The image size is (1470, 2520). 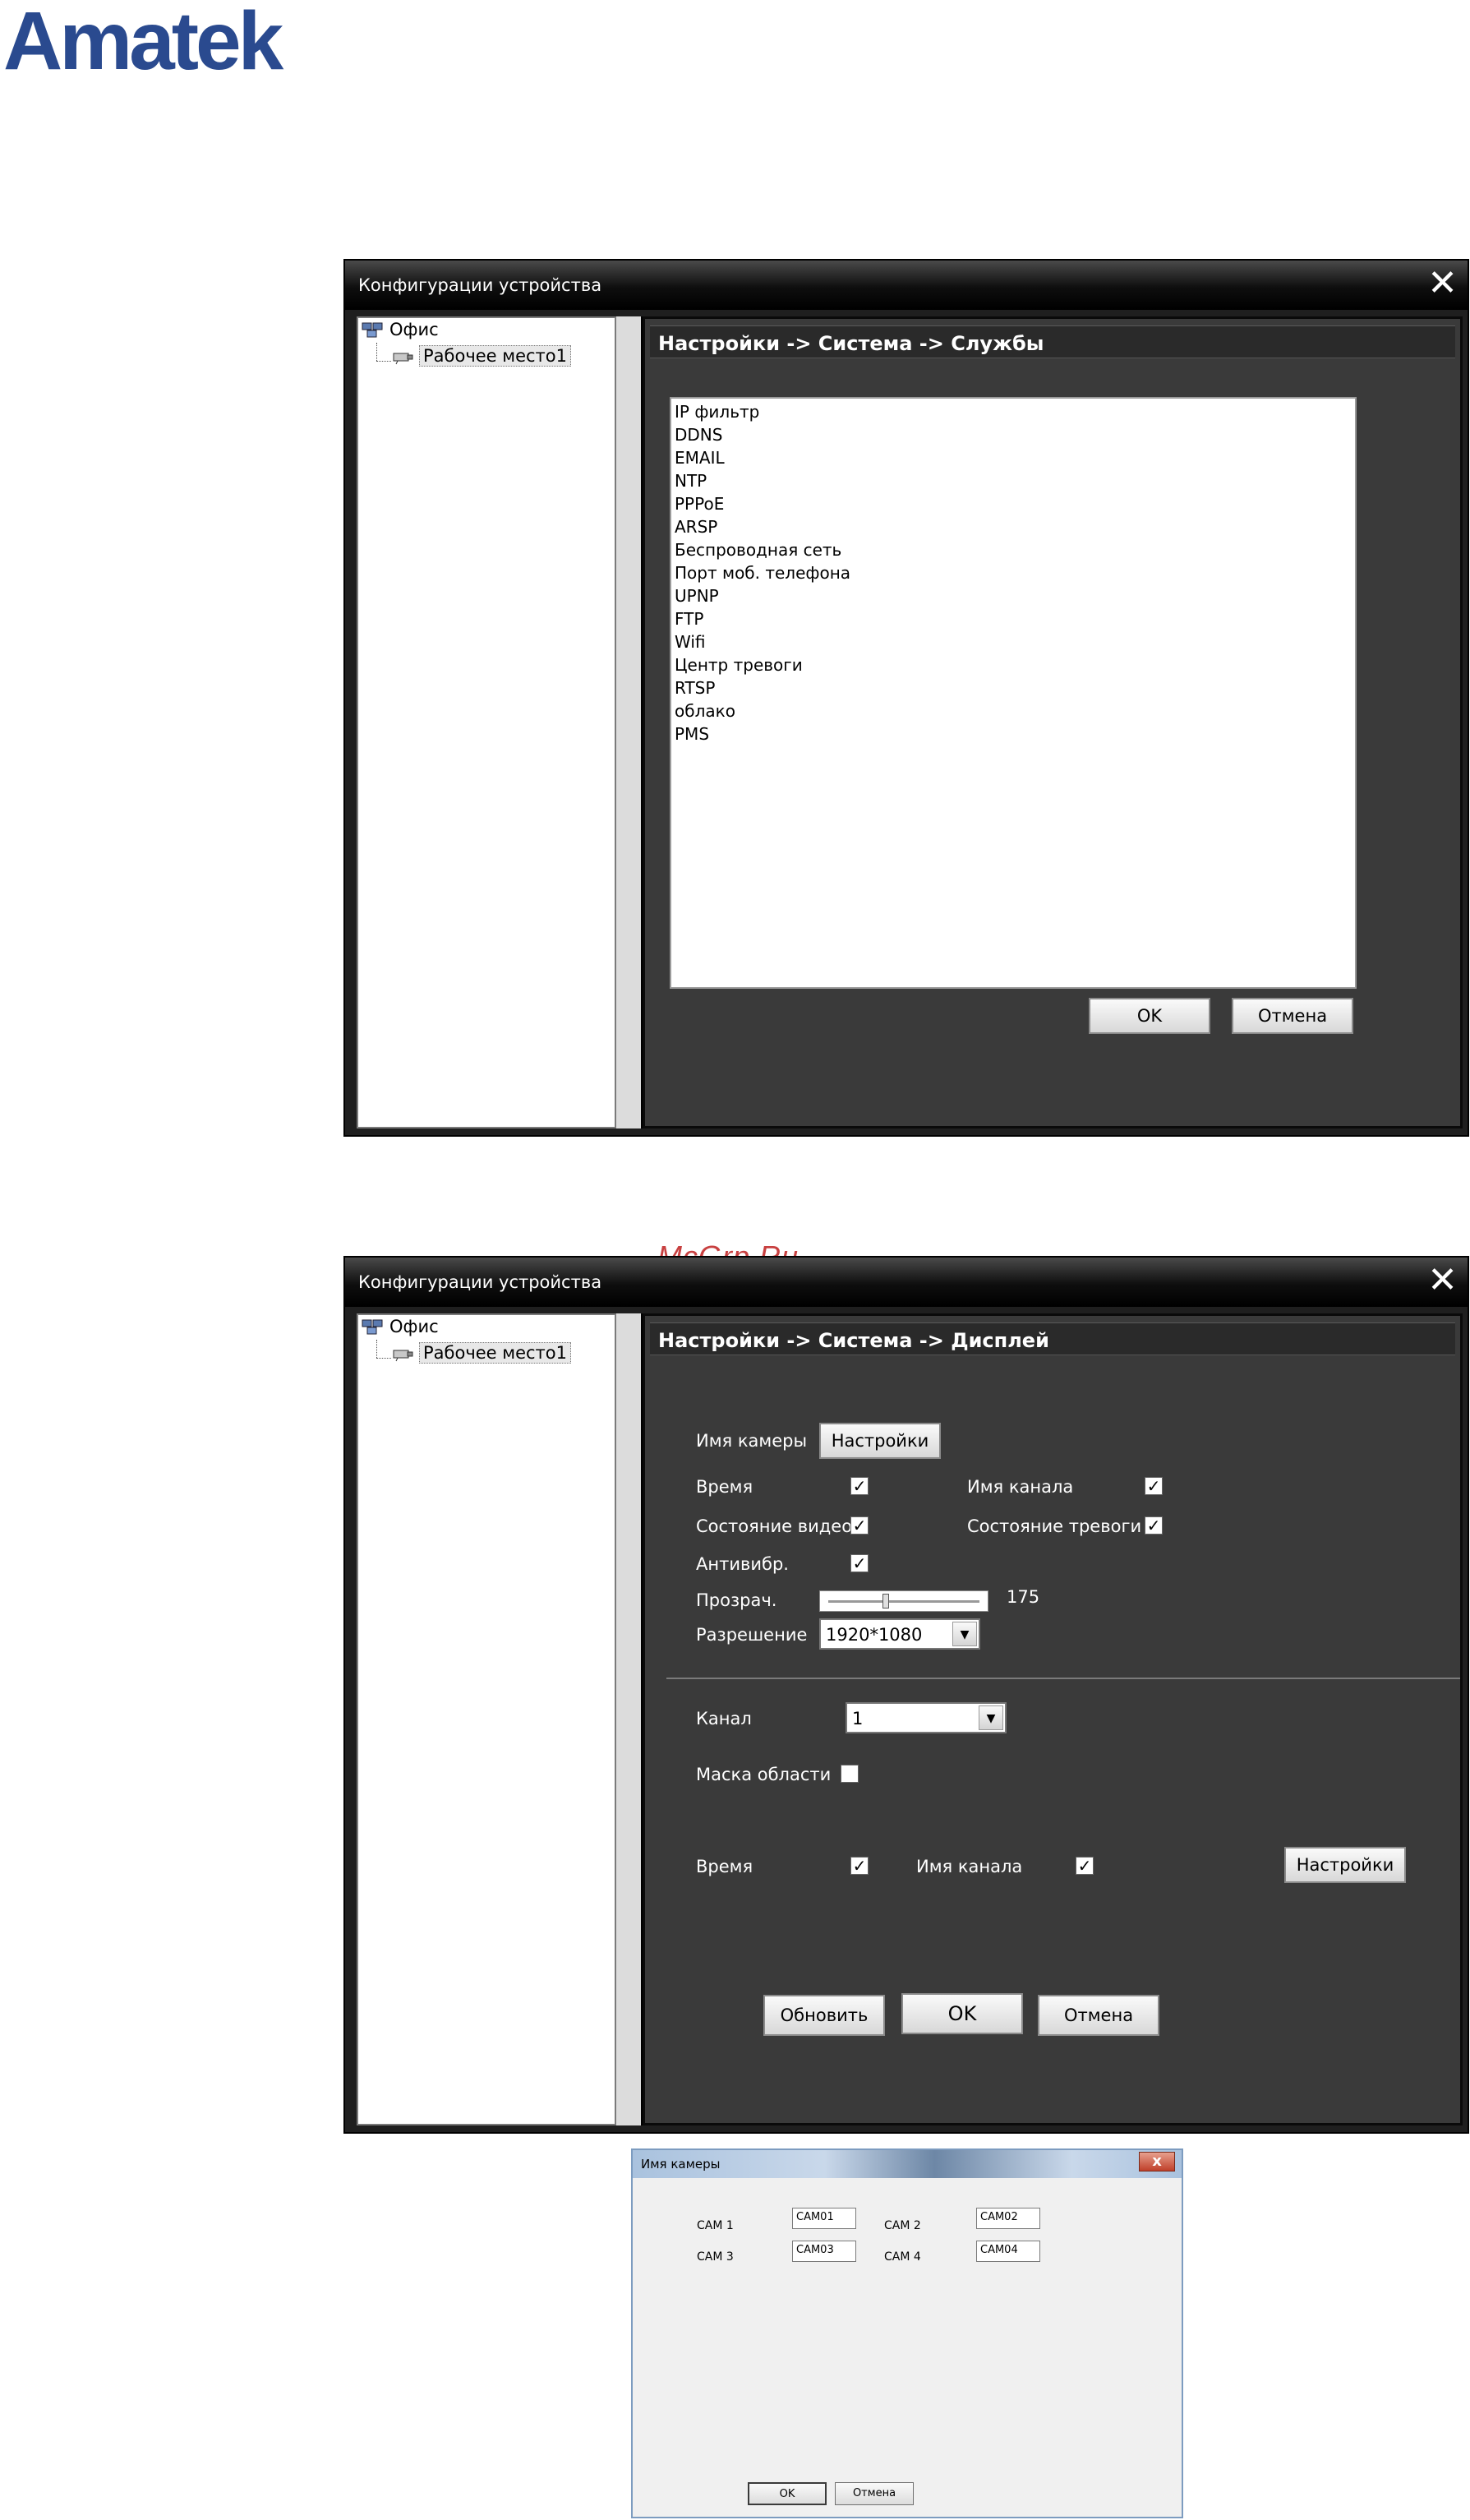 What do you see at coordinates (691, 481) in the screenshot?
I see `list-item: NTP` at bounding box center [691, 481].